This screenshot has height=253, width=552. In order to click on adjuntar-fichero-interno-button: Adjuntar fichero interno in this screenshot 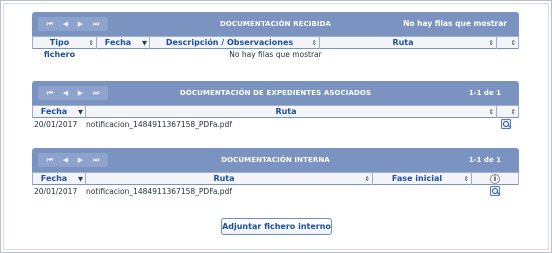, I will do `click(276, 226)`.